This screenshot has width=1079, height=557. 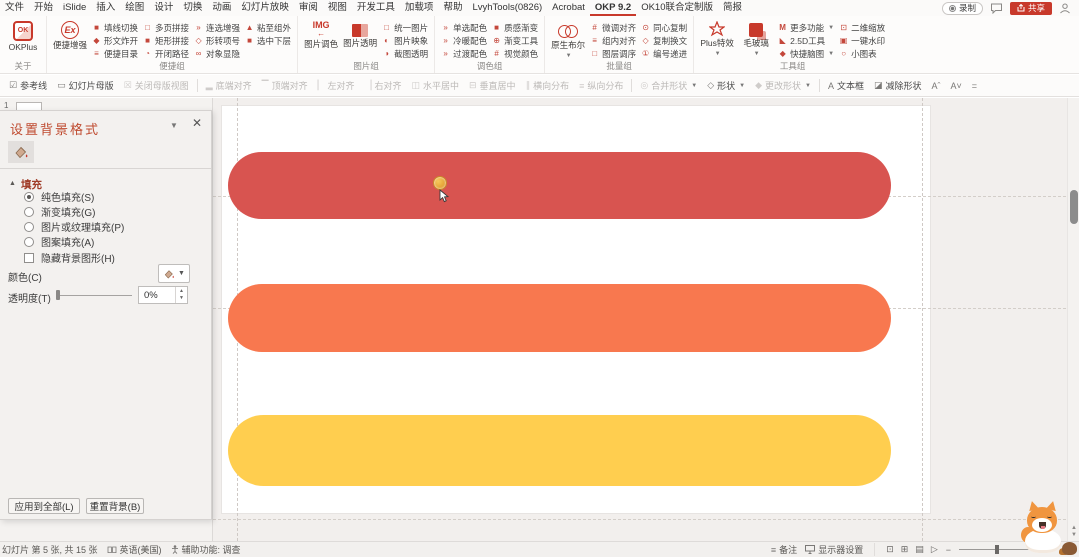 I want to click on spinner-arrows: ▲ ▼, so click(x=181, y=295).